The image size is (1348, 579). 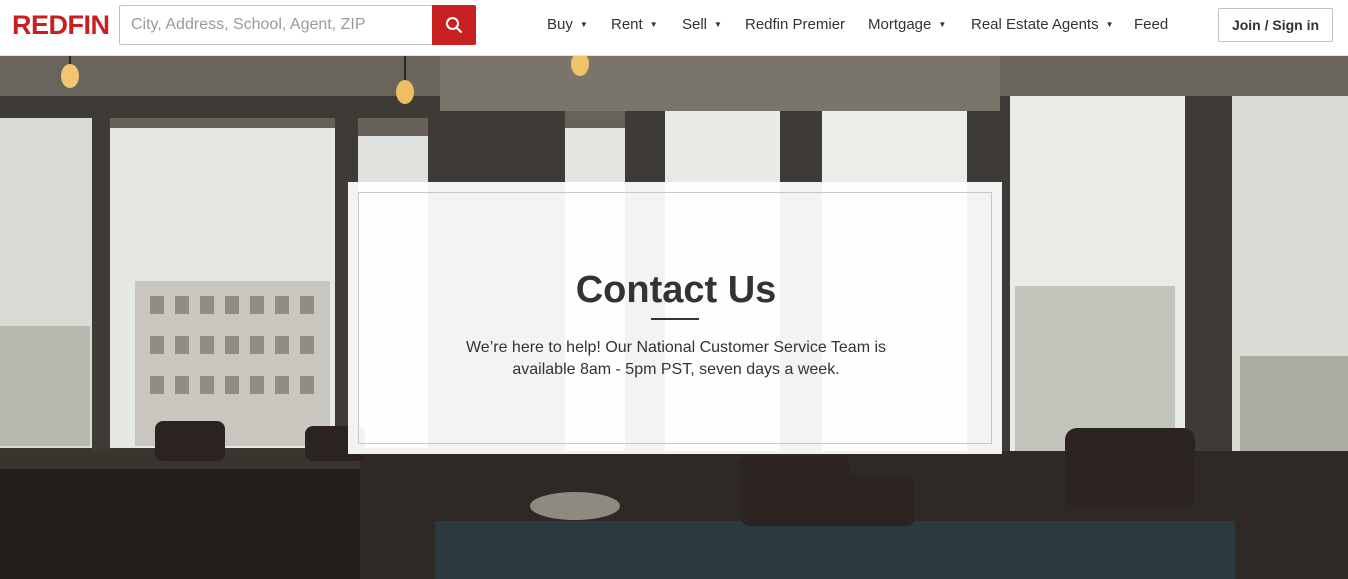 I want to click on search-icon, so click(x=454, y=25).